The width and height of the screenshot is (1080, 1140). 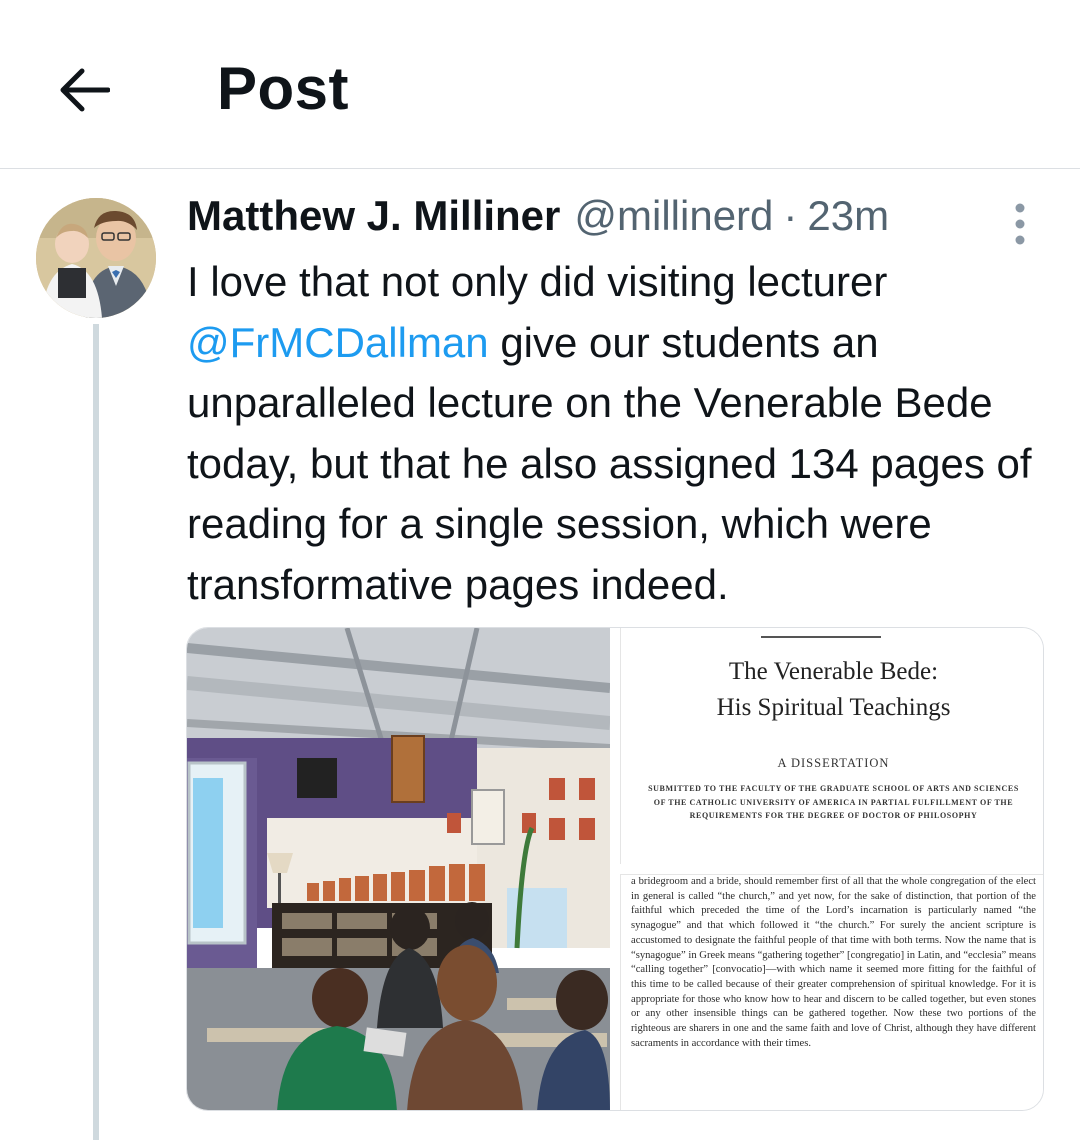 What do you see at coordinates (833, 671) in the screenshot?
I see `document-title-line1: The Venerable Bede:` at bounding box center [833, 671].